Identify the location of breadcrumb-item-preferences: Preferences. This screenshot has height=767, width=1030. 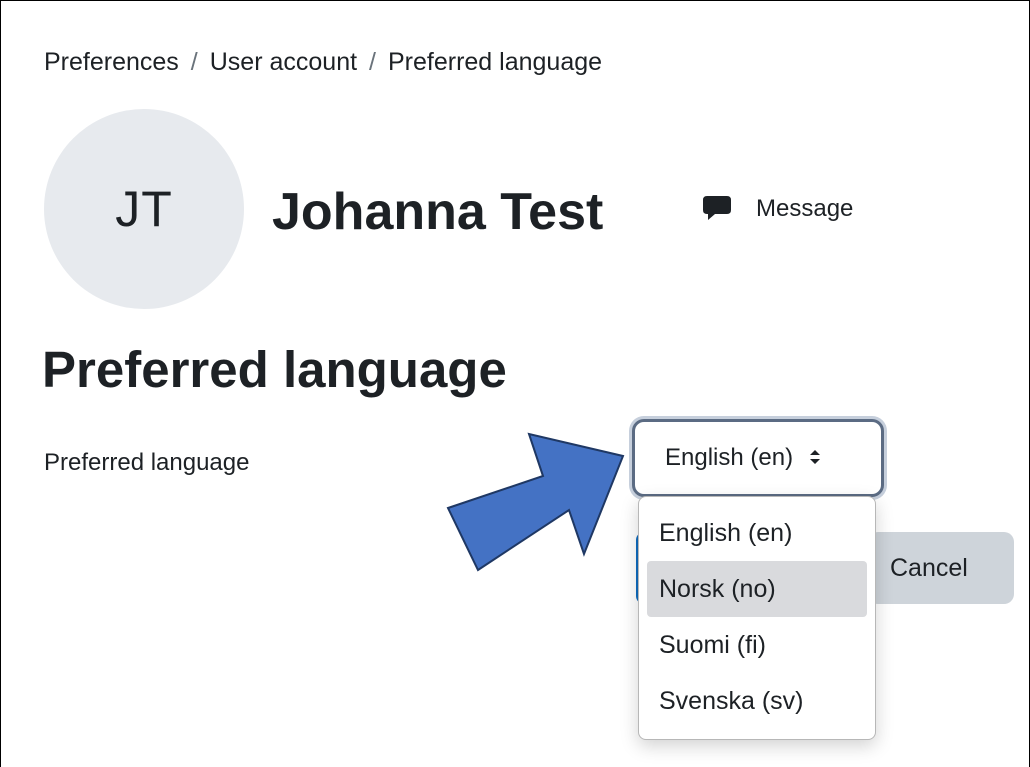
(111, 62).